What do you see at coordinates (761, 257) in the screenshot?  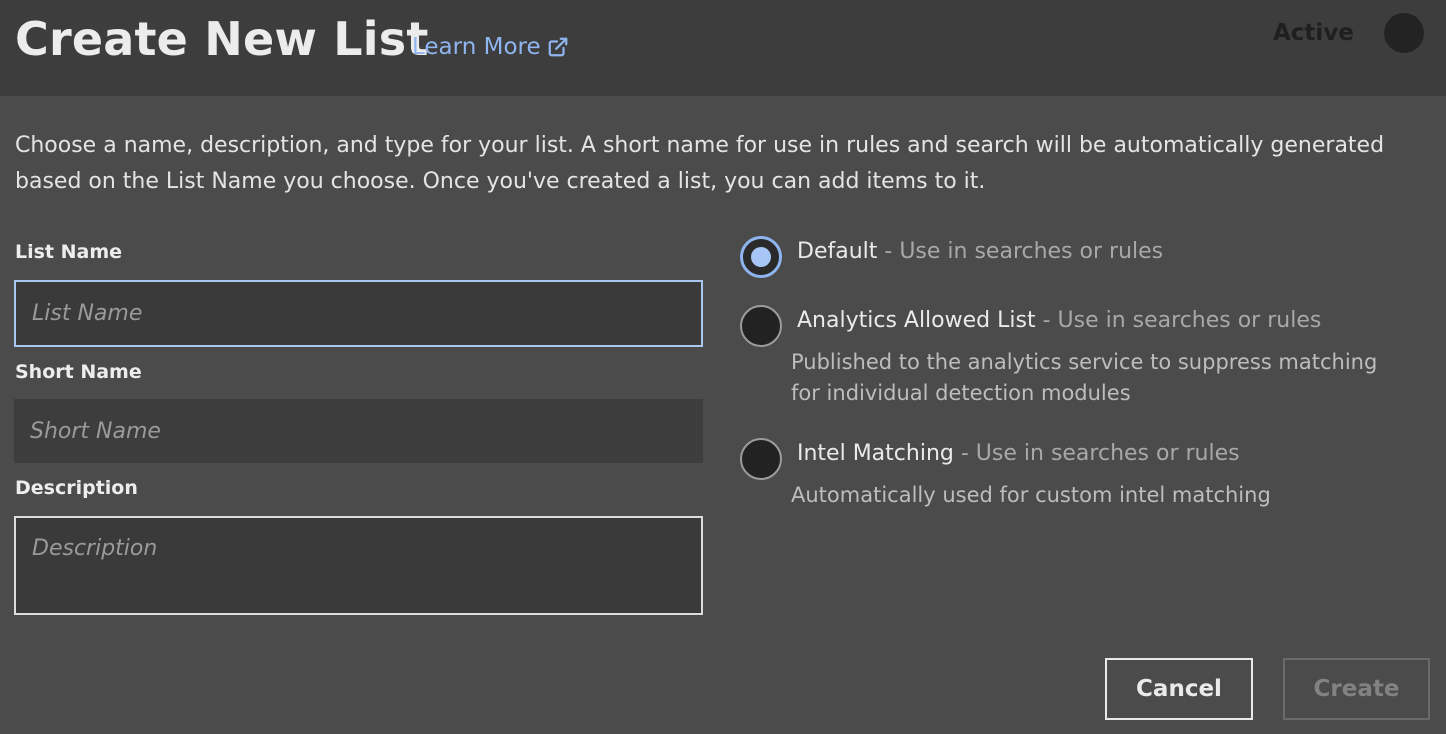 I see `radio-default` at bounding box center [761, 257].